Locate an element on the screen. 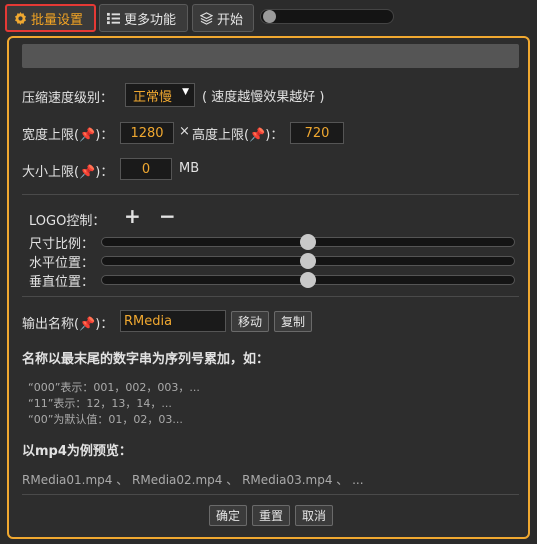 Image resolution: width=537 pixels, height=544 pixels. naming-rule-text: 名称以最末尾的数字串为序列号累加，如： is located at coordinates (146, 359).